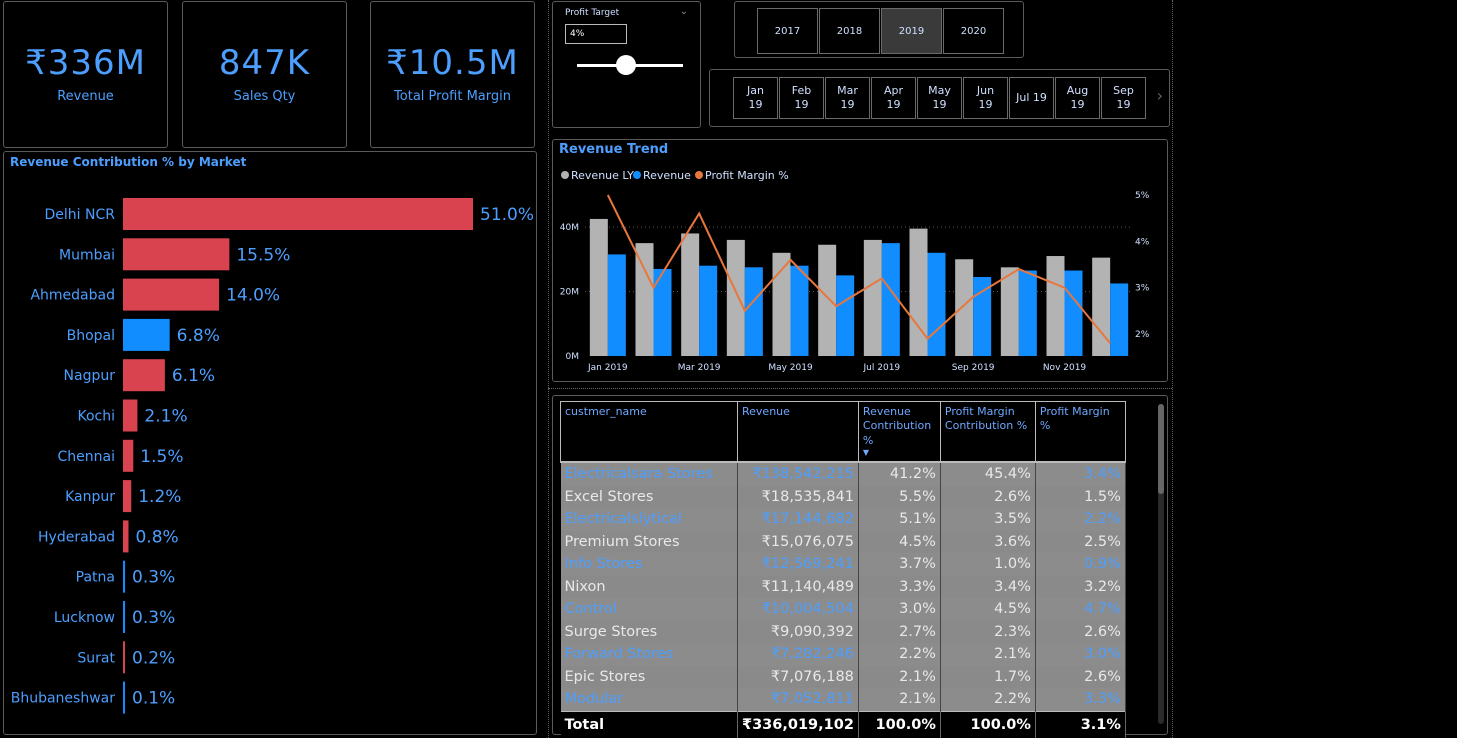 This screenshot has height=738, width=1457. What do you see at coordinates (899, 497) in the screenshot?
I see `table-cell: 5.5%` at bounding box center [899, 497].